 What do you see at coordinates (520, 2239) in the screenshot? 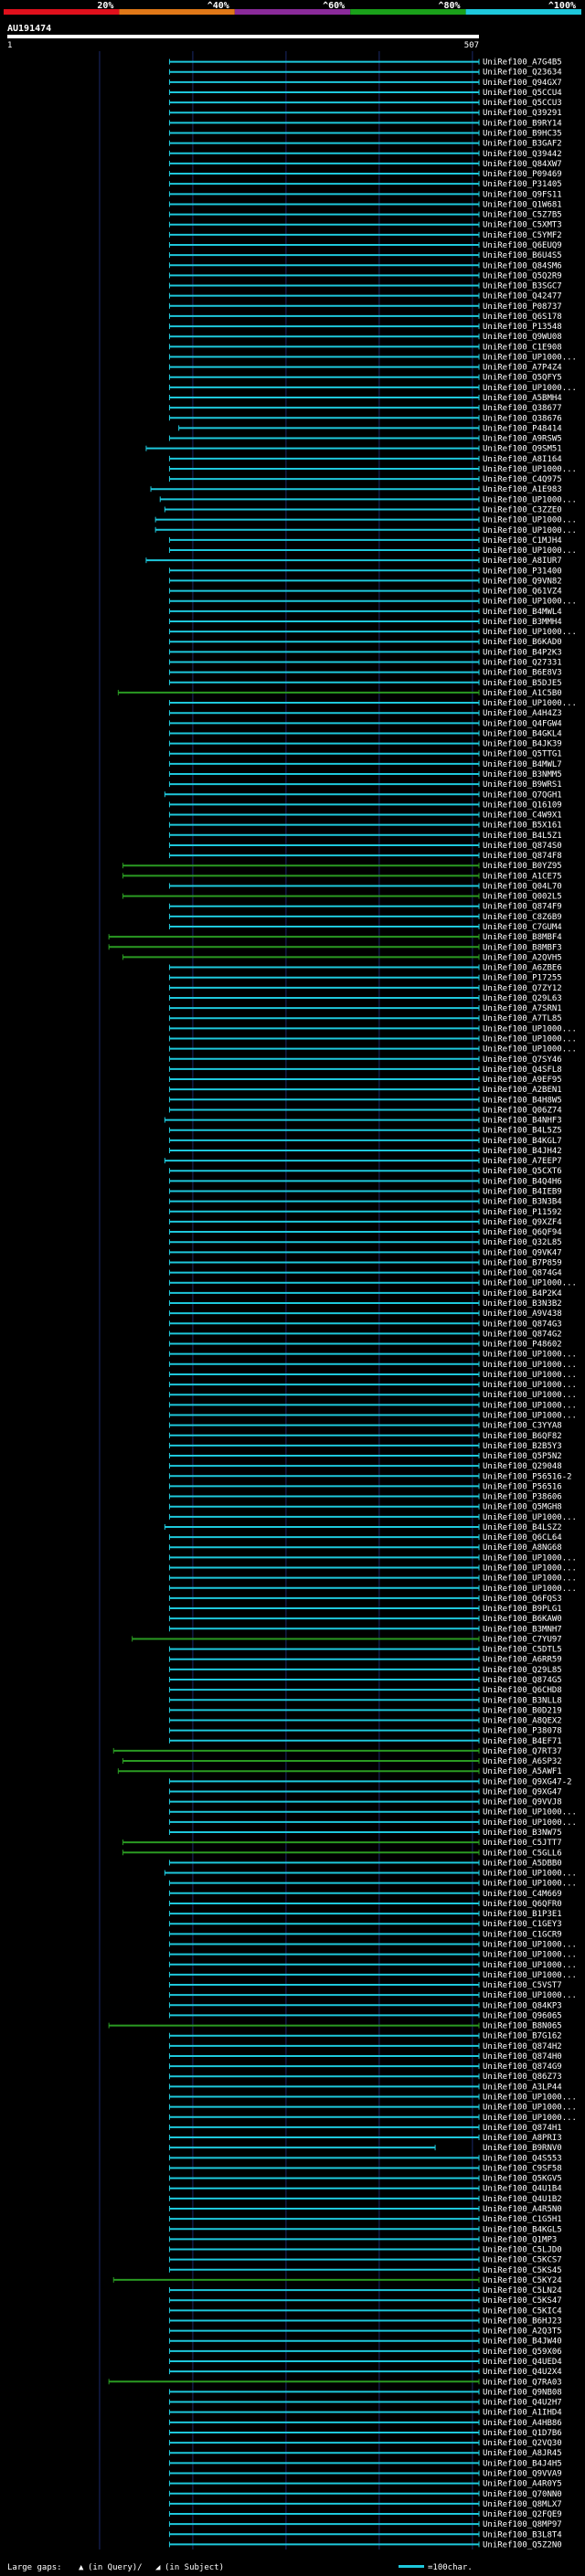
I see `hit-label: UniRef100_Q1MP3` at bounding box center [520, 2239].